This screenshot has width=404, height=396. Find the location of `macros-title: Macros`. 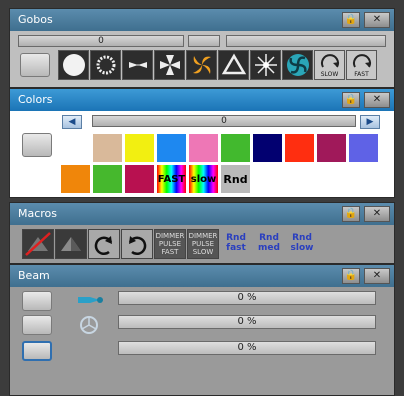

macros-title: Macros is located at coordinates (38, 213).